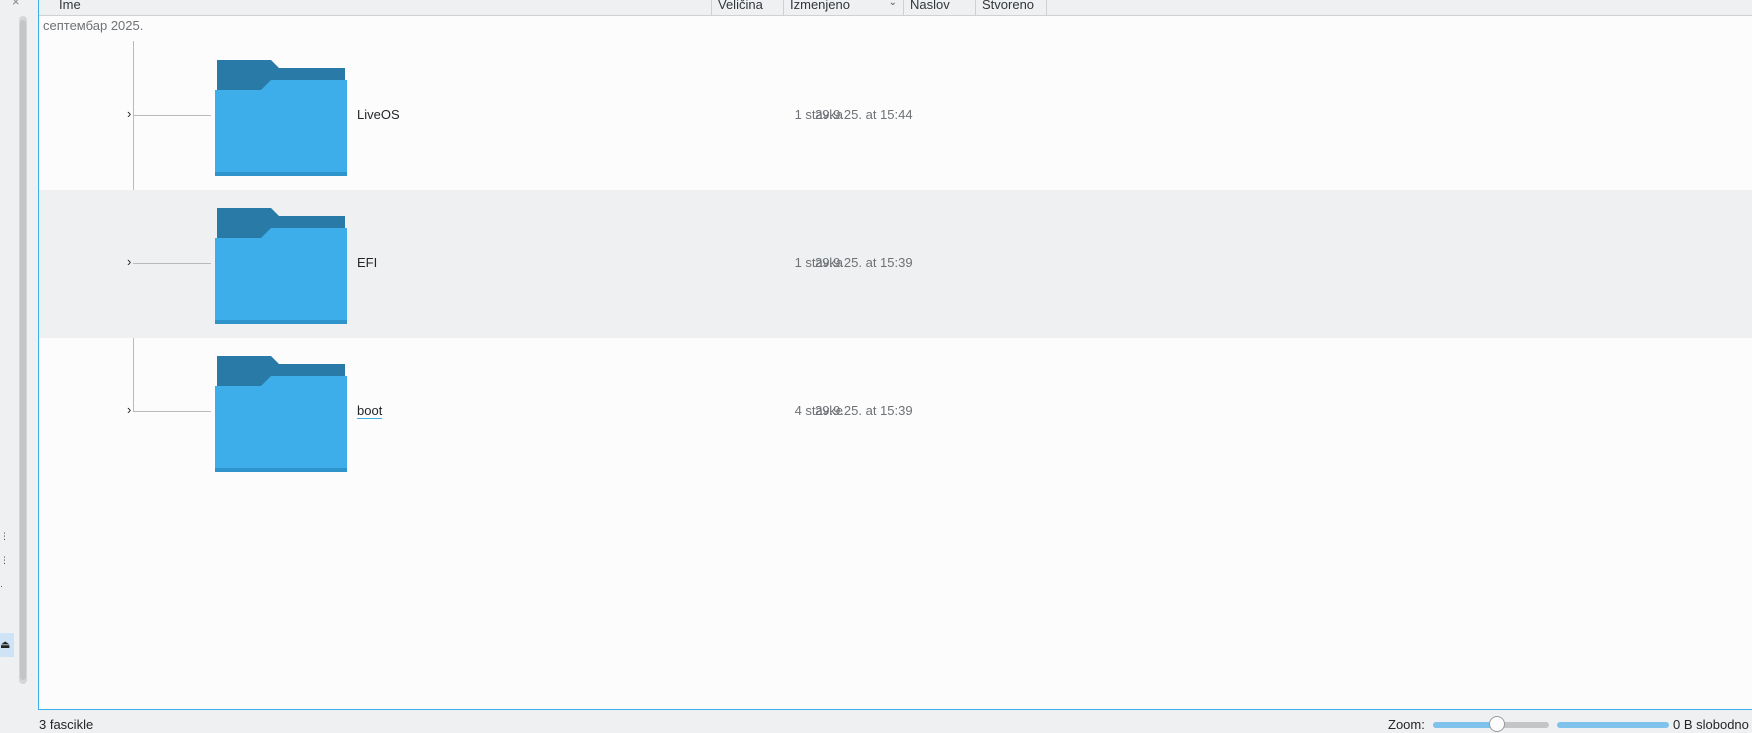 Image resolution: width=1752 pixels, height=733 pixels. What do you see at coordinates (1711, 724) in the screenshot?
I see `free-space-text: 0 B slobodno` at bounding box center [1711, 724].